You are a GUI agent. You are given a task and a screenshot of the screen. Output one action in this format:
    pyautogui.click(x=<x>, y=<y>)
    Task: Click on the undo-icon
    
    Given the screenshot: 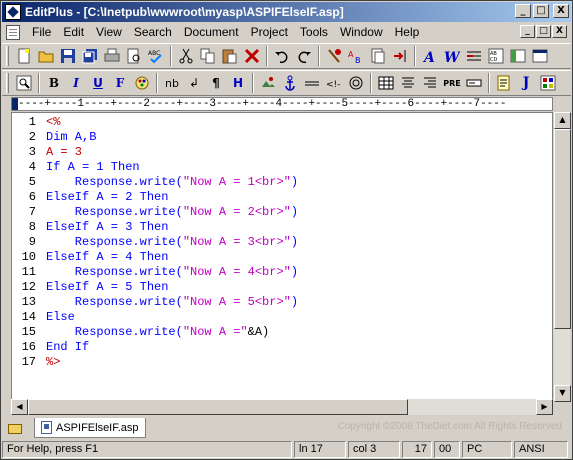 What is the action you would take?
    pyautogui.click(x=282, y=56)
    